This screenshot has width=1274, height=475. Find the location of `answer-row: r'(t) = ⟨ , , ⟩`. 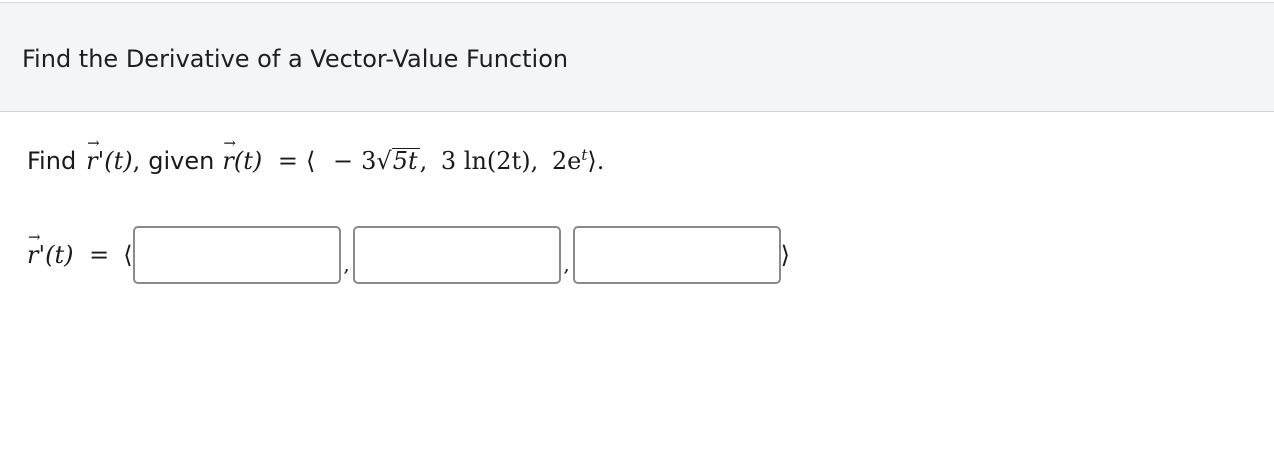

answer-row: r'(t) = ⟨ , , ⟩ is located at coordinates (408, 255).